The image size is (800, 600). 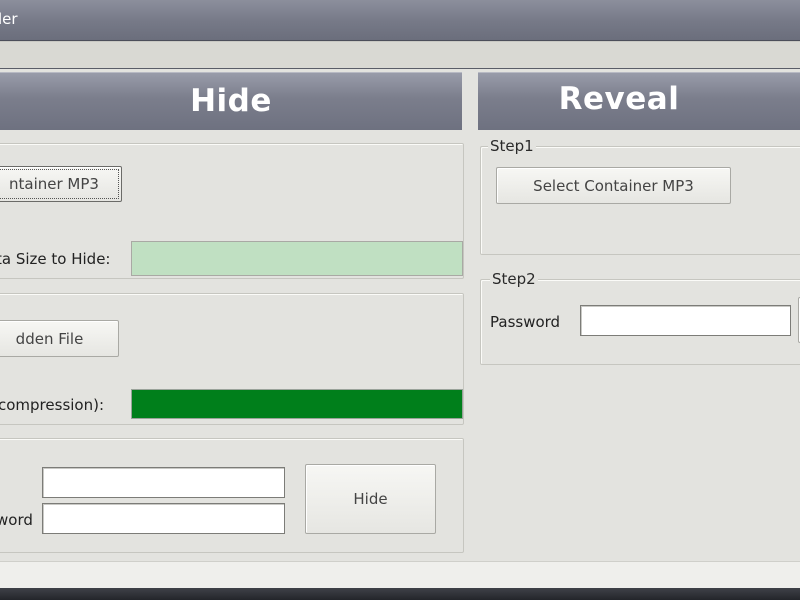 I want to click on reveal-password-label: Password, so click(x=525, y=322).